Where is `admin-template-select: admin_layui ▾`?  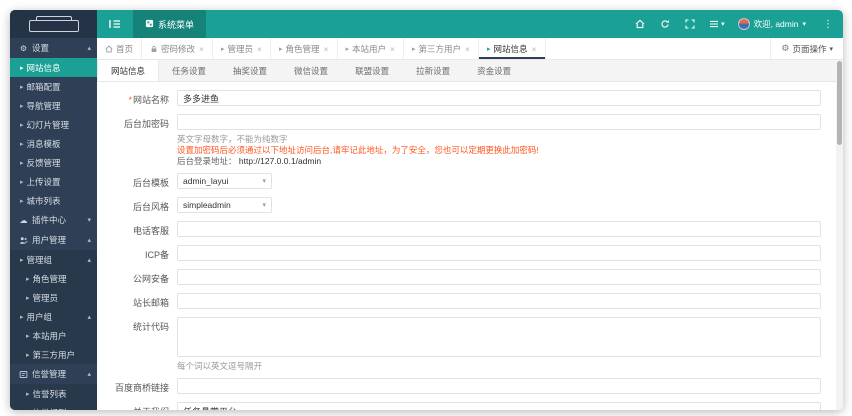
admin-template-select: admin_layui ▾ is located at coordinates (224, 181).